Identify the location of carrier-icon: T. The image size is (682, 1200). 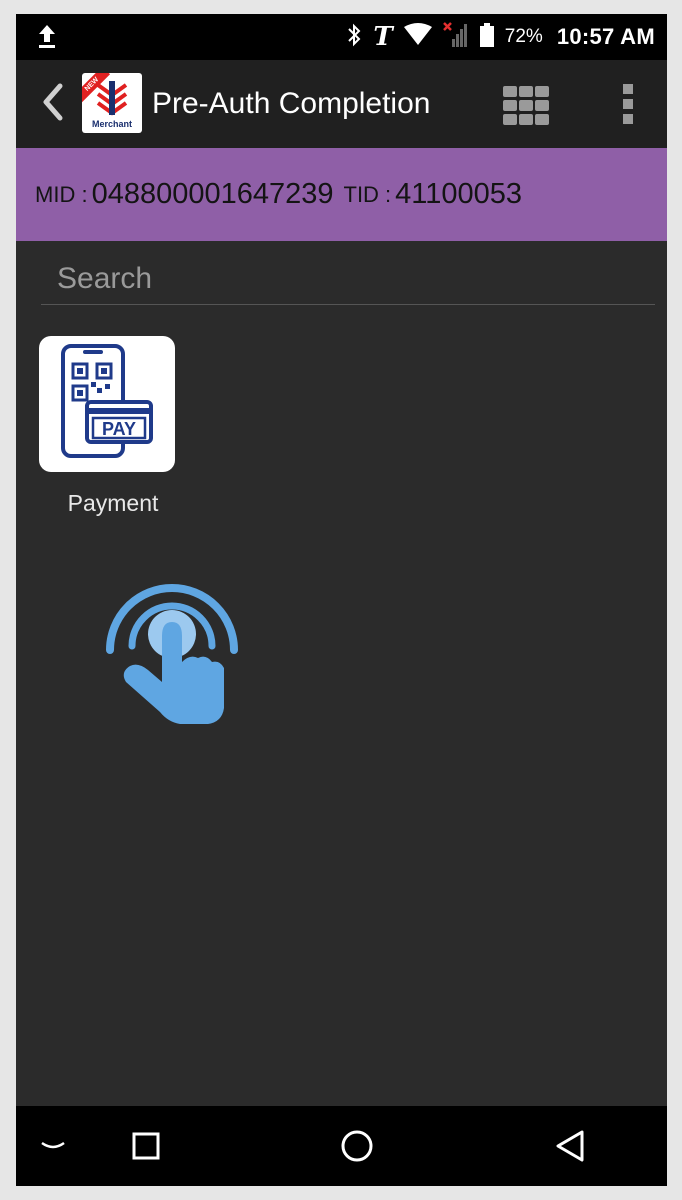
(383, 37).